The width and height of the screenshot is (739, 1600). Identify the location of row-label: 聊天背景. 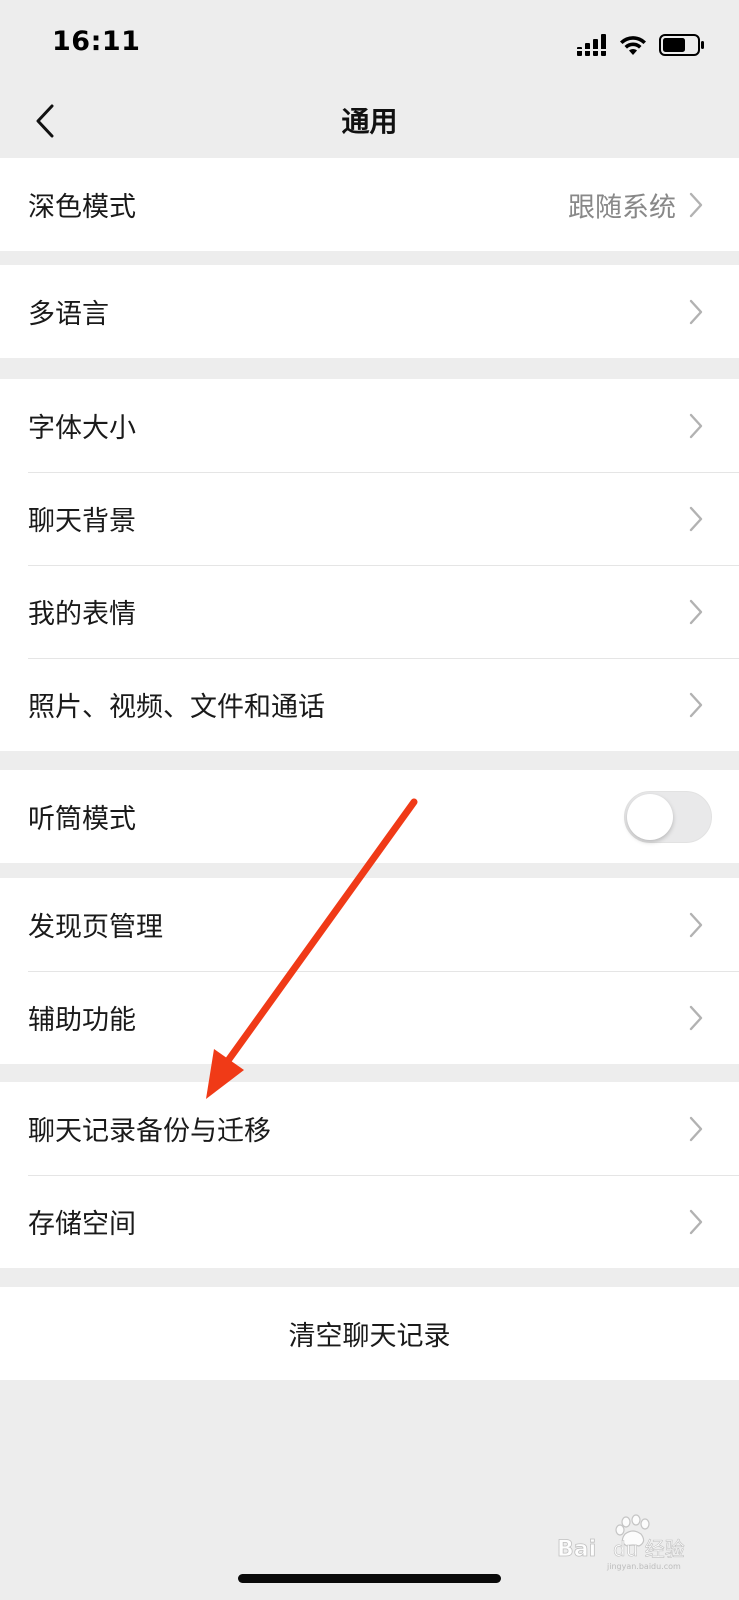
(82, 521).